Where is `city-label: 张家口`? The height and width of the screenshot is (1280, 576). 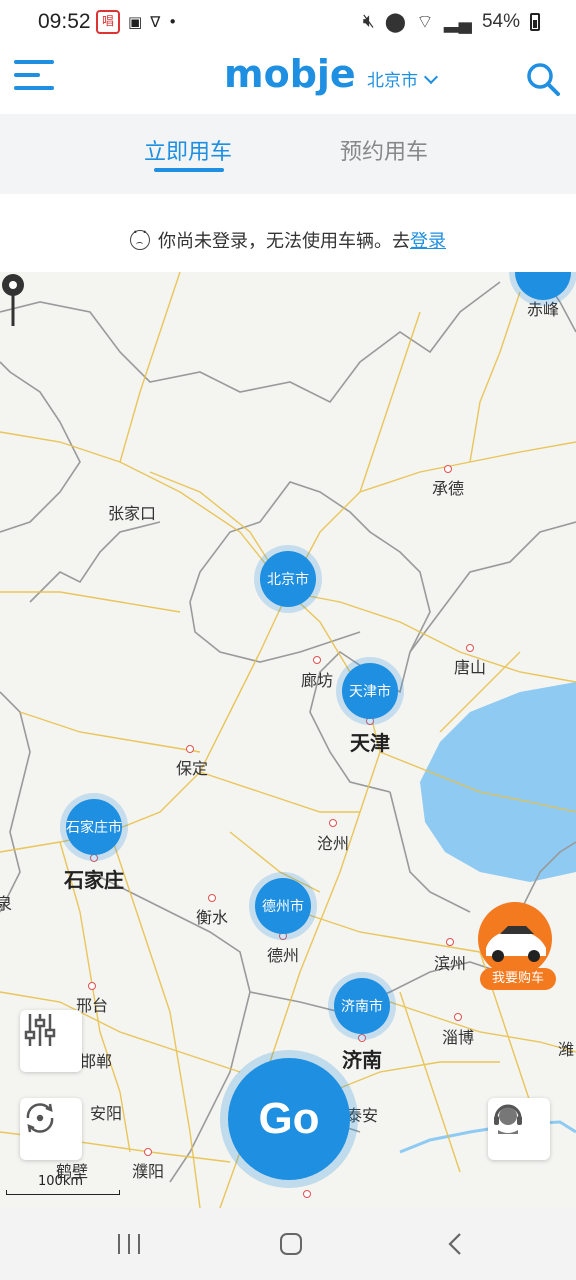
city-label: 张家口 is located at coordinates (132, 513).